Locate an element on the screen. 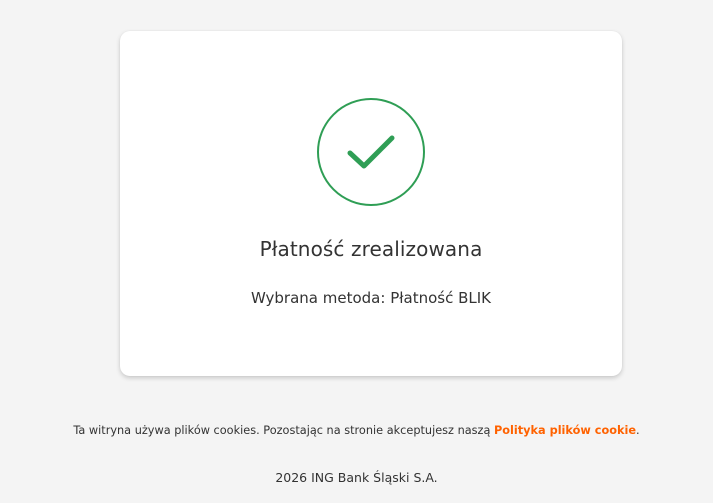  cookie-notice-suffix: . is located at coordinates (638, 430).